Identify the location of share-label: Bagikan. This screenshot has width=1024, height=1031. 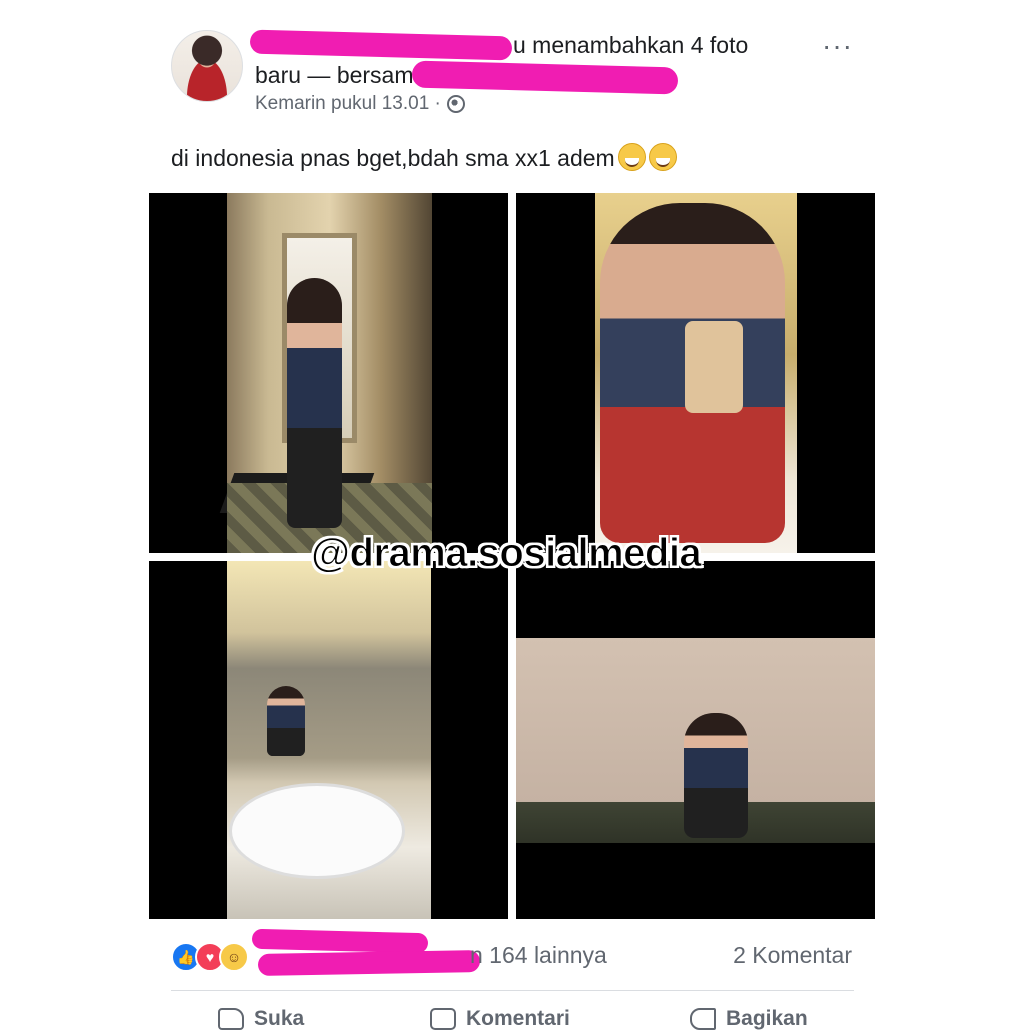
(767, 1018).